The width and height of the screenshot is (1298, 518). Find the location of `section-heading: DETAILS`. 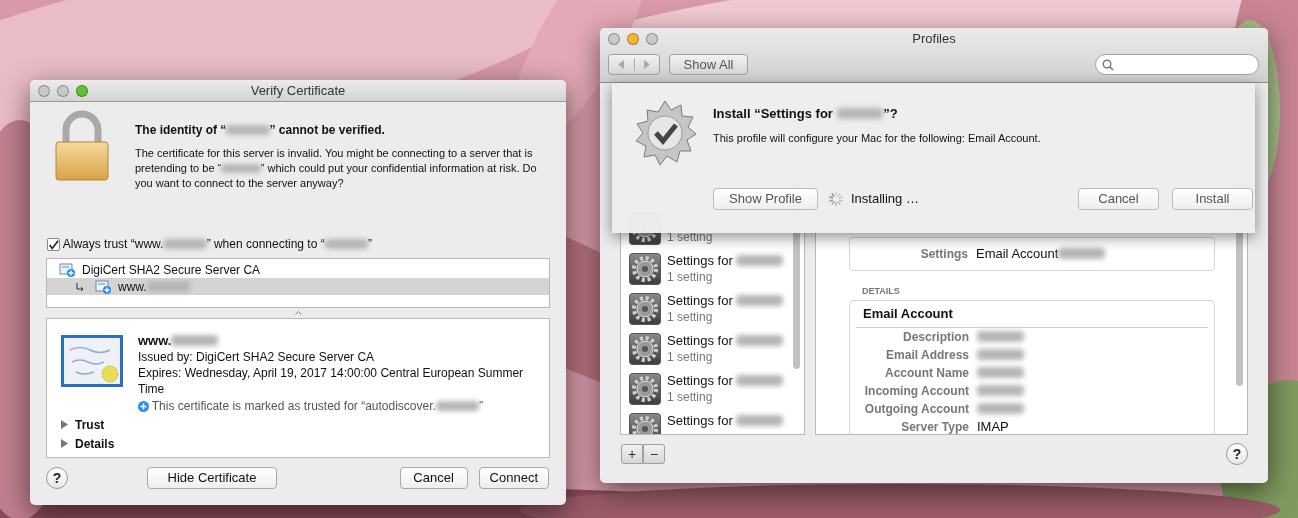

section-heading: DETAILS is located at coordinates (881, 291).